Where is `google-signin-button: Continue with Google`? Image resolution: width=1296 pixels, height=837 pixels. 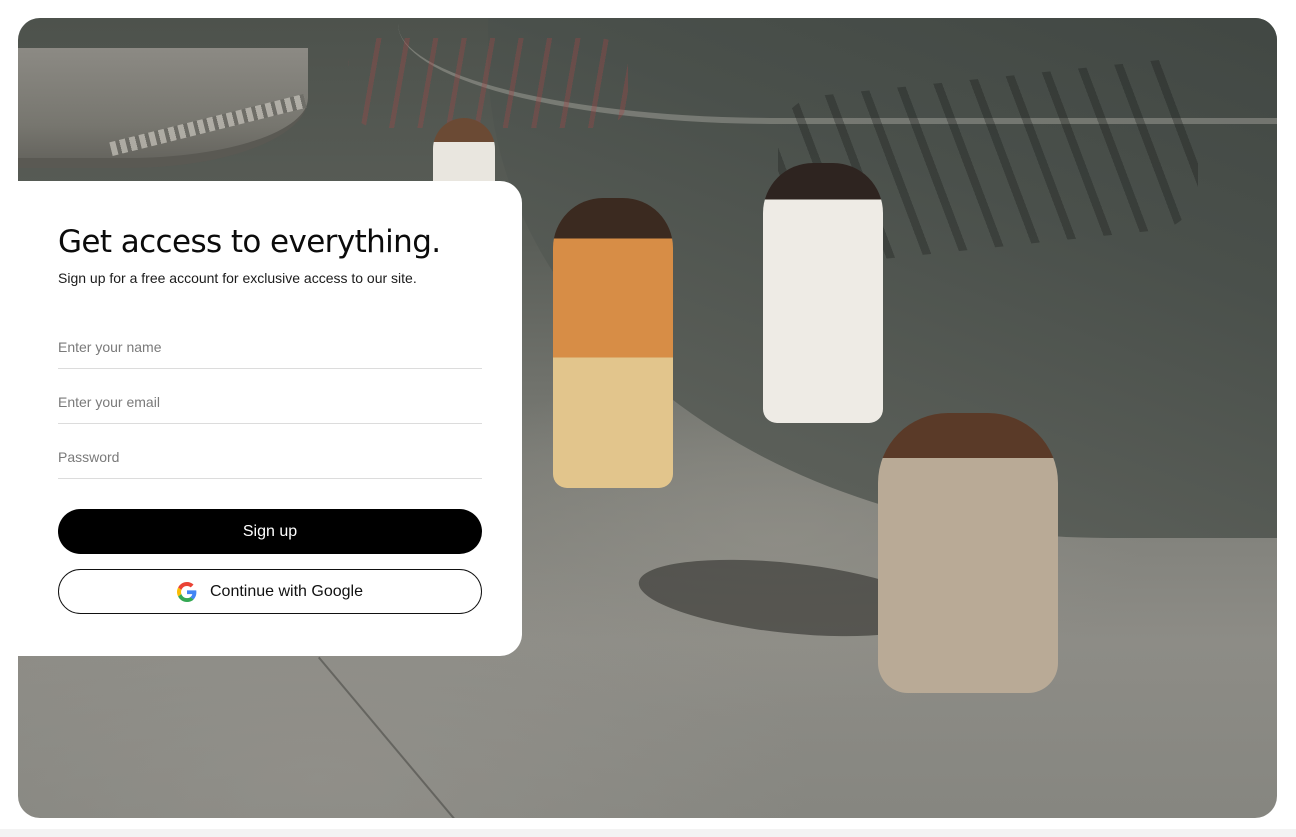 google-signin-button: Continue with Google is located at coordinates (270, 591).